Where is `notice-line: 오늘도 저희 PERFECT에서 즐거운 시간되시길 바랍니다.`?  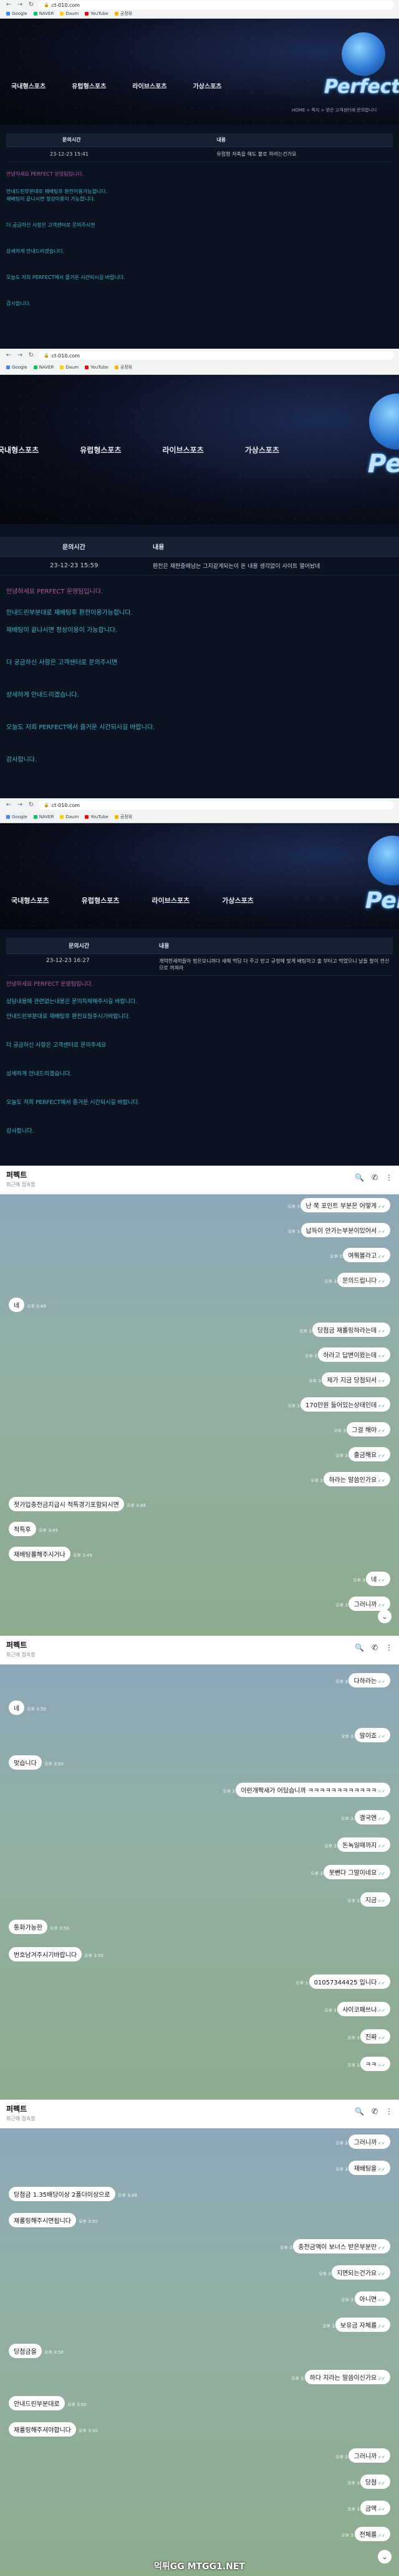
notice-line: 오늘도 저희 PERFECT에서 즐거운 시간되시길 바랍니다. is located at coordinates (80, 727).